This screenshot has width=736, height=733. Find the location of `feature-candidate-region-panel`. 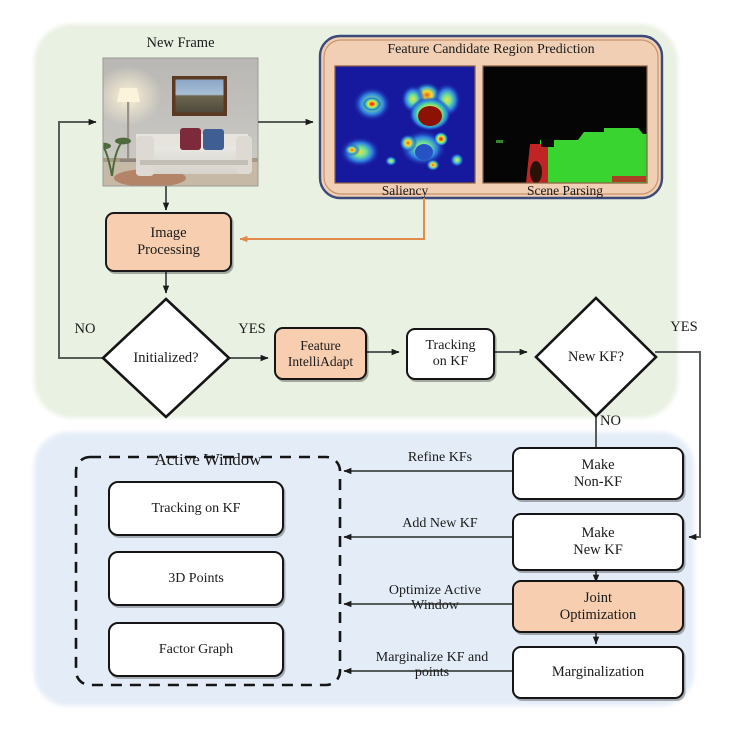

feature-candidate-region-panel is located at coordinates (491, 117).